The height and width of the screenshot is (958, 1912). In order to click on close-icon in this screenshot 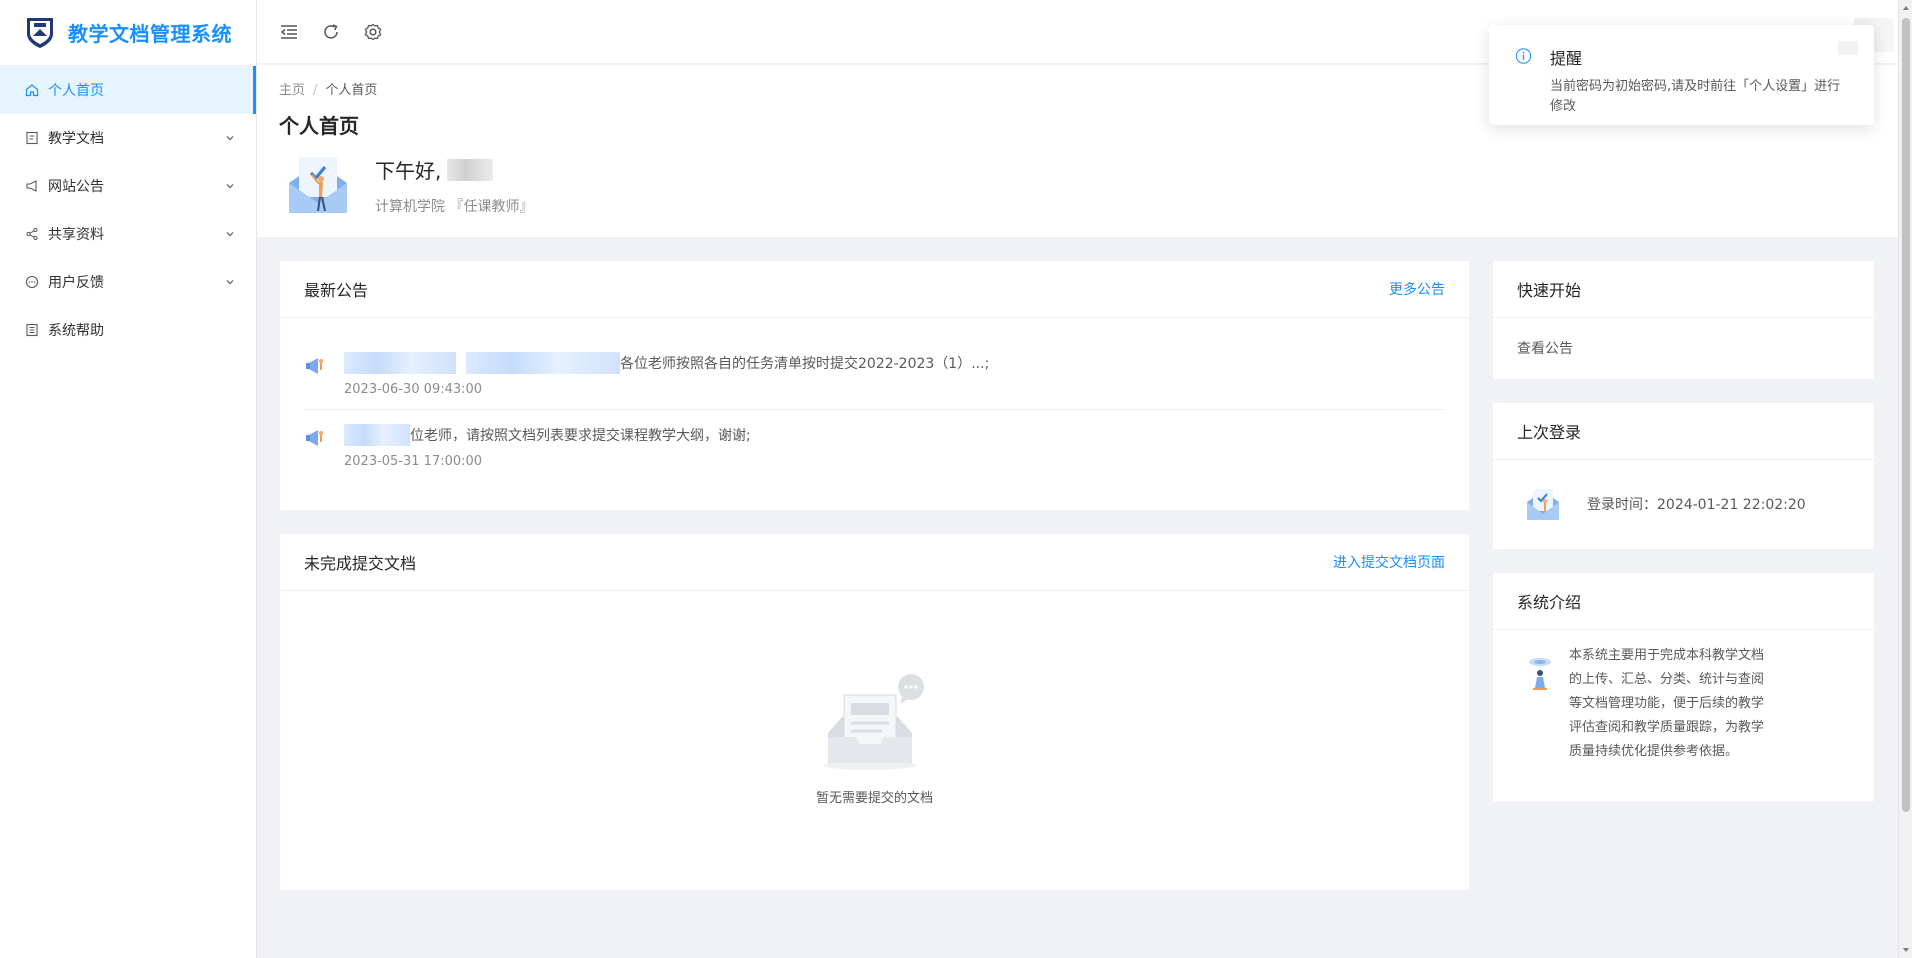, I will do `click(1848, 48)`.